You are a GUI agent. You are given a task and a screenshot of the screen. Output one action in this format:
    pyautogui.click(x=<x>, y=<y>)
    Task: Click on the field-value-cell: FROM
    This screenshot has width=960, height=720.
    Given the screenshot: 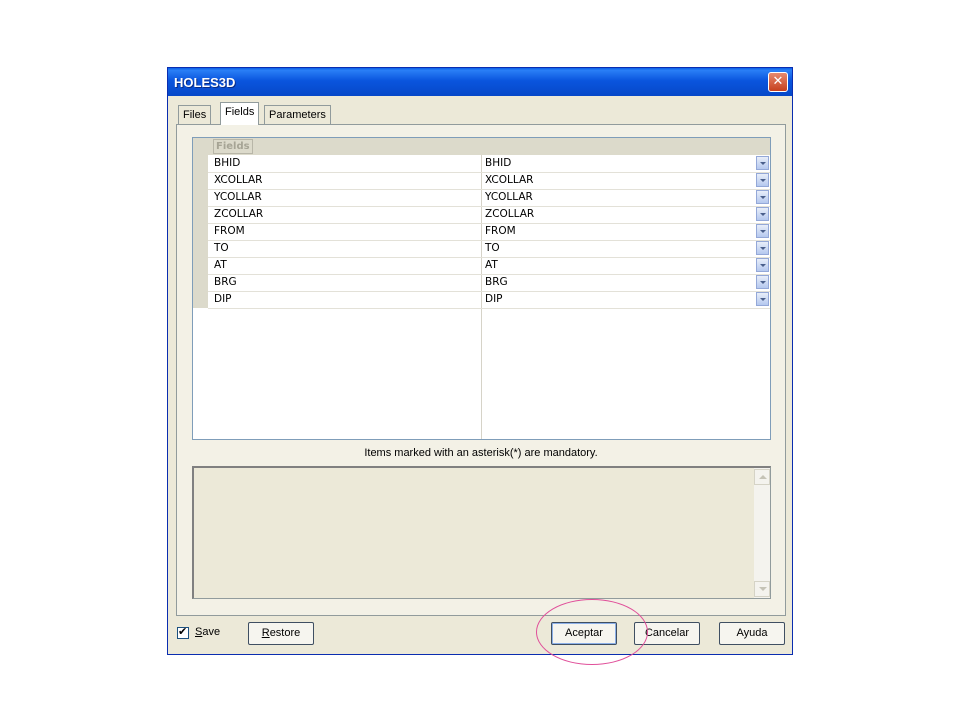 What is the action you would take?
    pyautogui.click(x=500, y=231)
    